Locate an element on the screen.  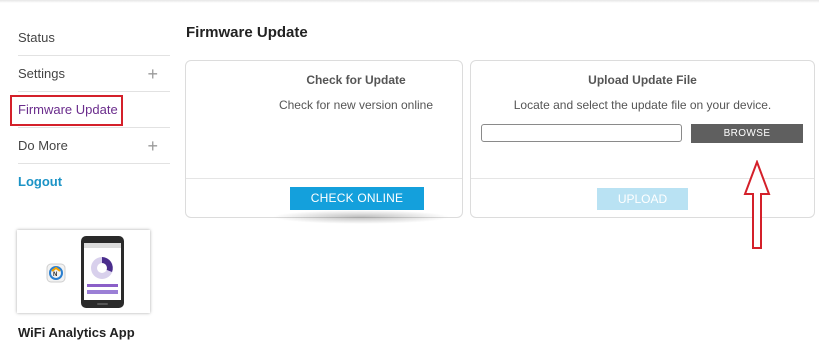
button-shadow is located at coordinates (361, 217).